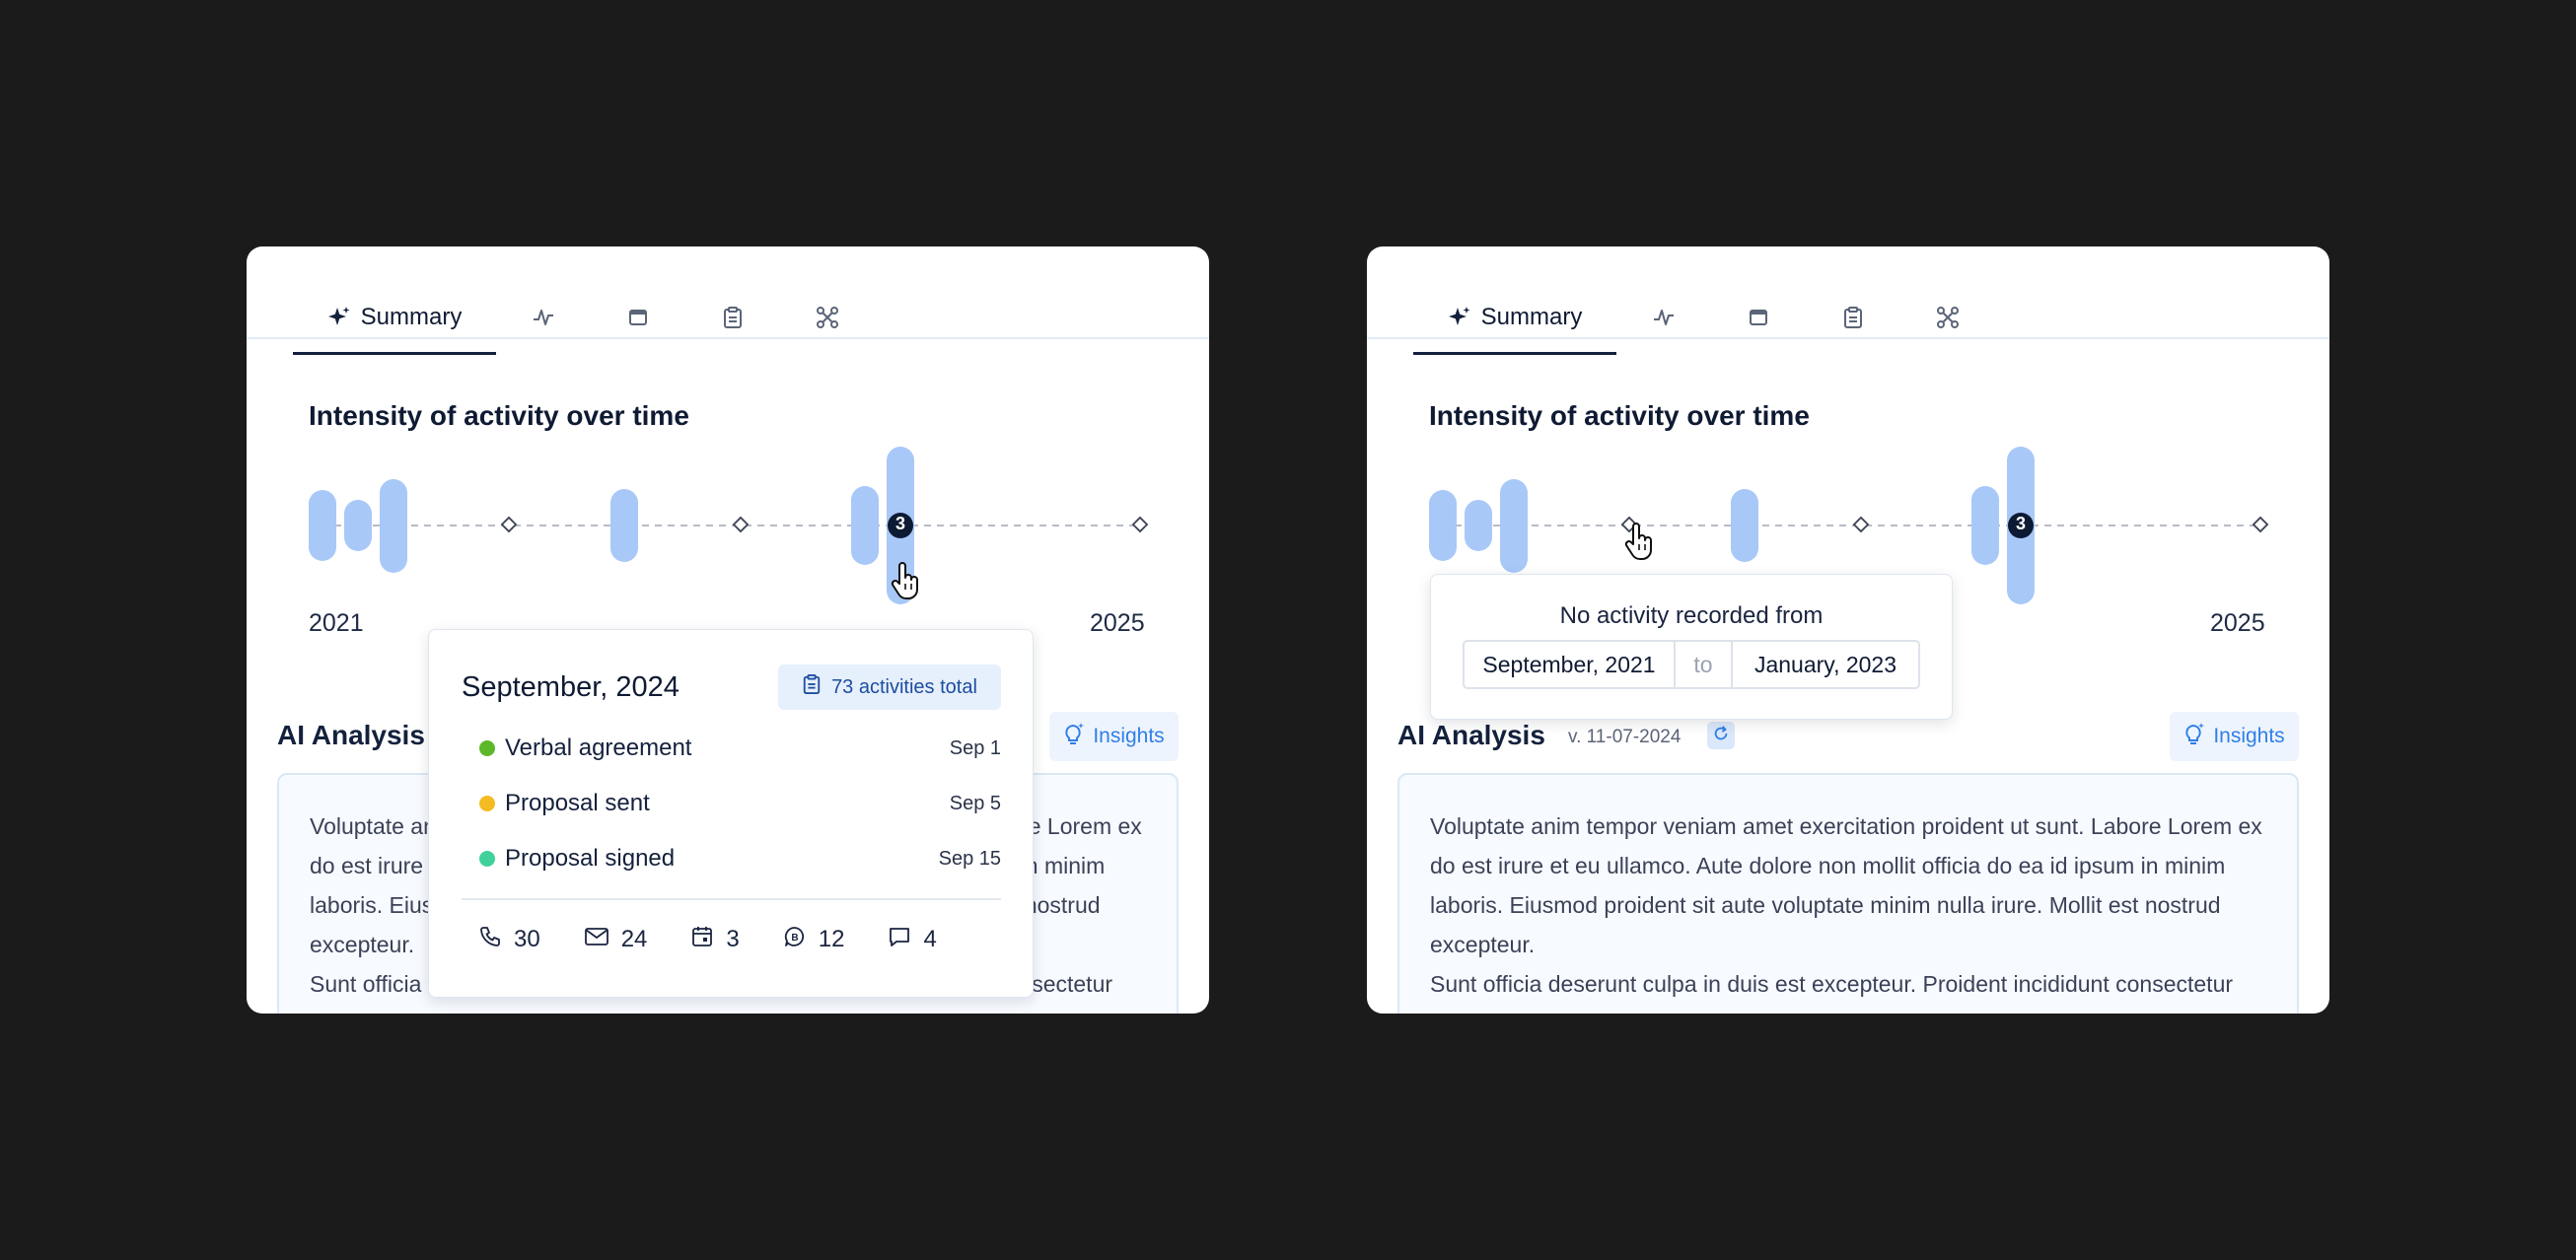  What do you see at coordinates (930, 939) in the screenshot?
I see `chats-count: 4` at bounding box center [930, 939].